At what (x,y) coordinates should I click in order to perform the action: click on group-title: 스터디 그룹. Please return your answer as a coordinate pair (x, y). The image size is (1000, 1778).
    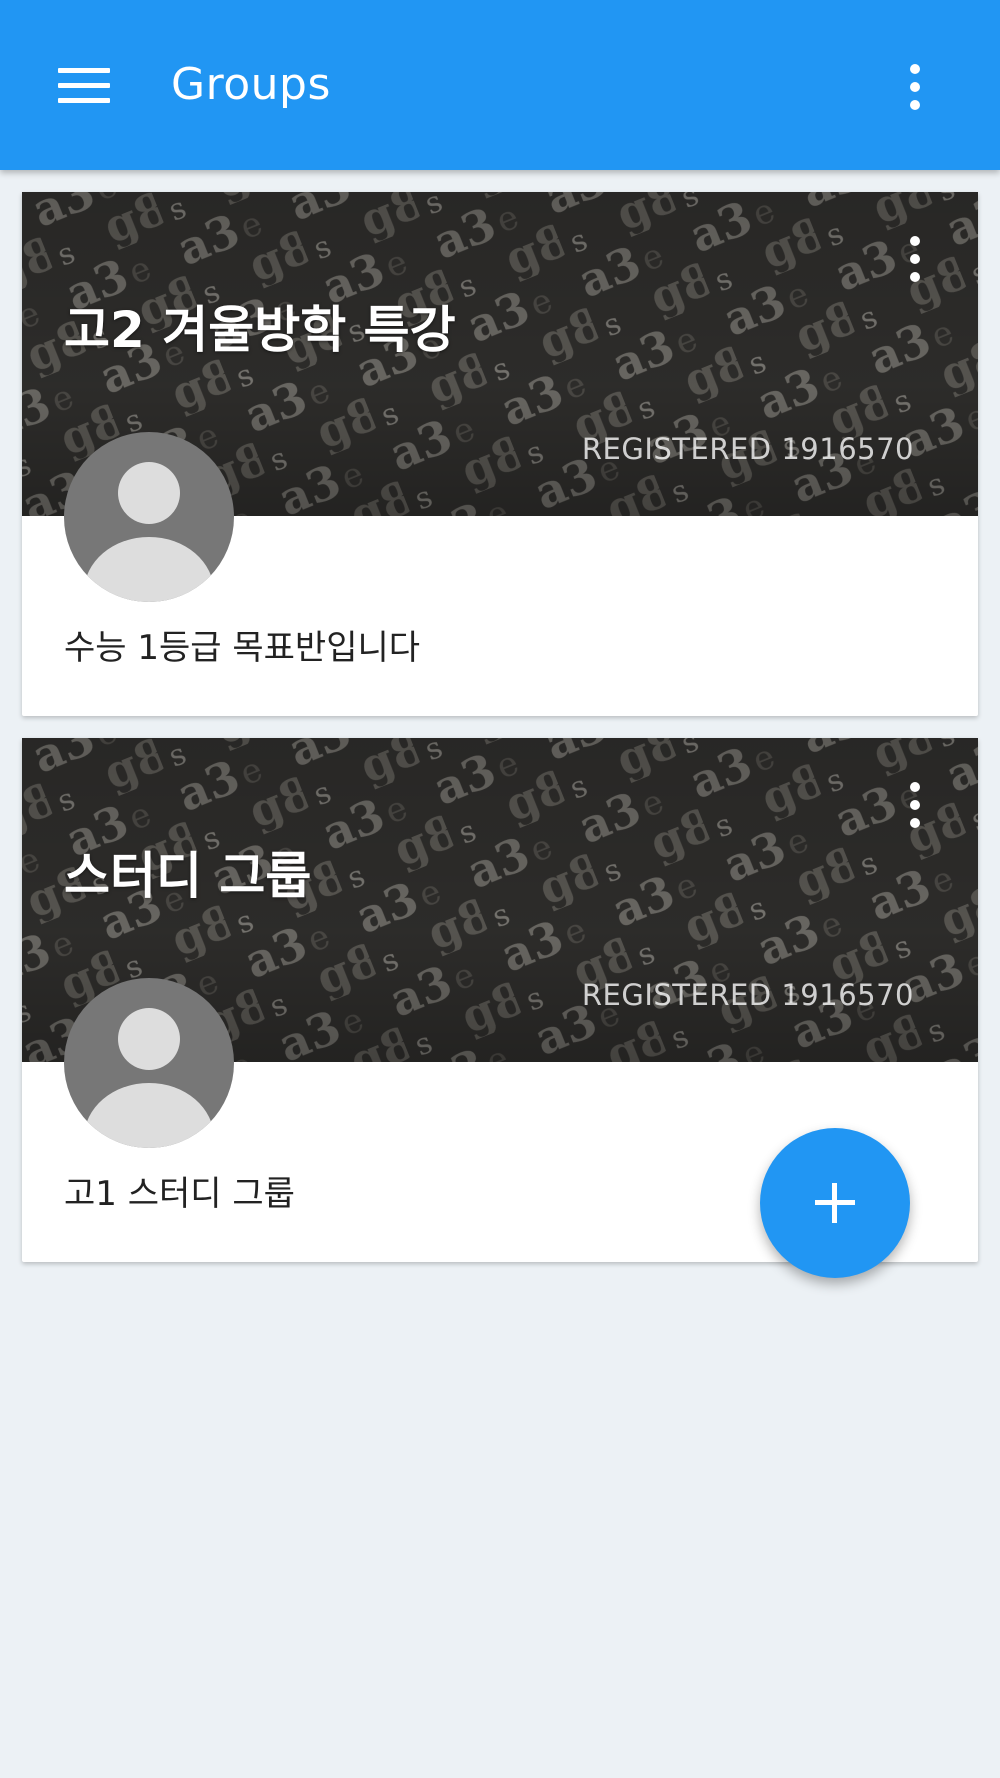
    Looking at the image, I should click on (188, 876).